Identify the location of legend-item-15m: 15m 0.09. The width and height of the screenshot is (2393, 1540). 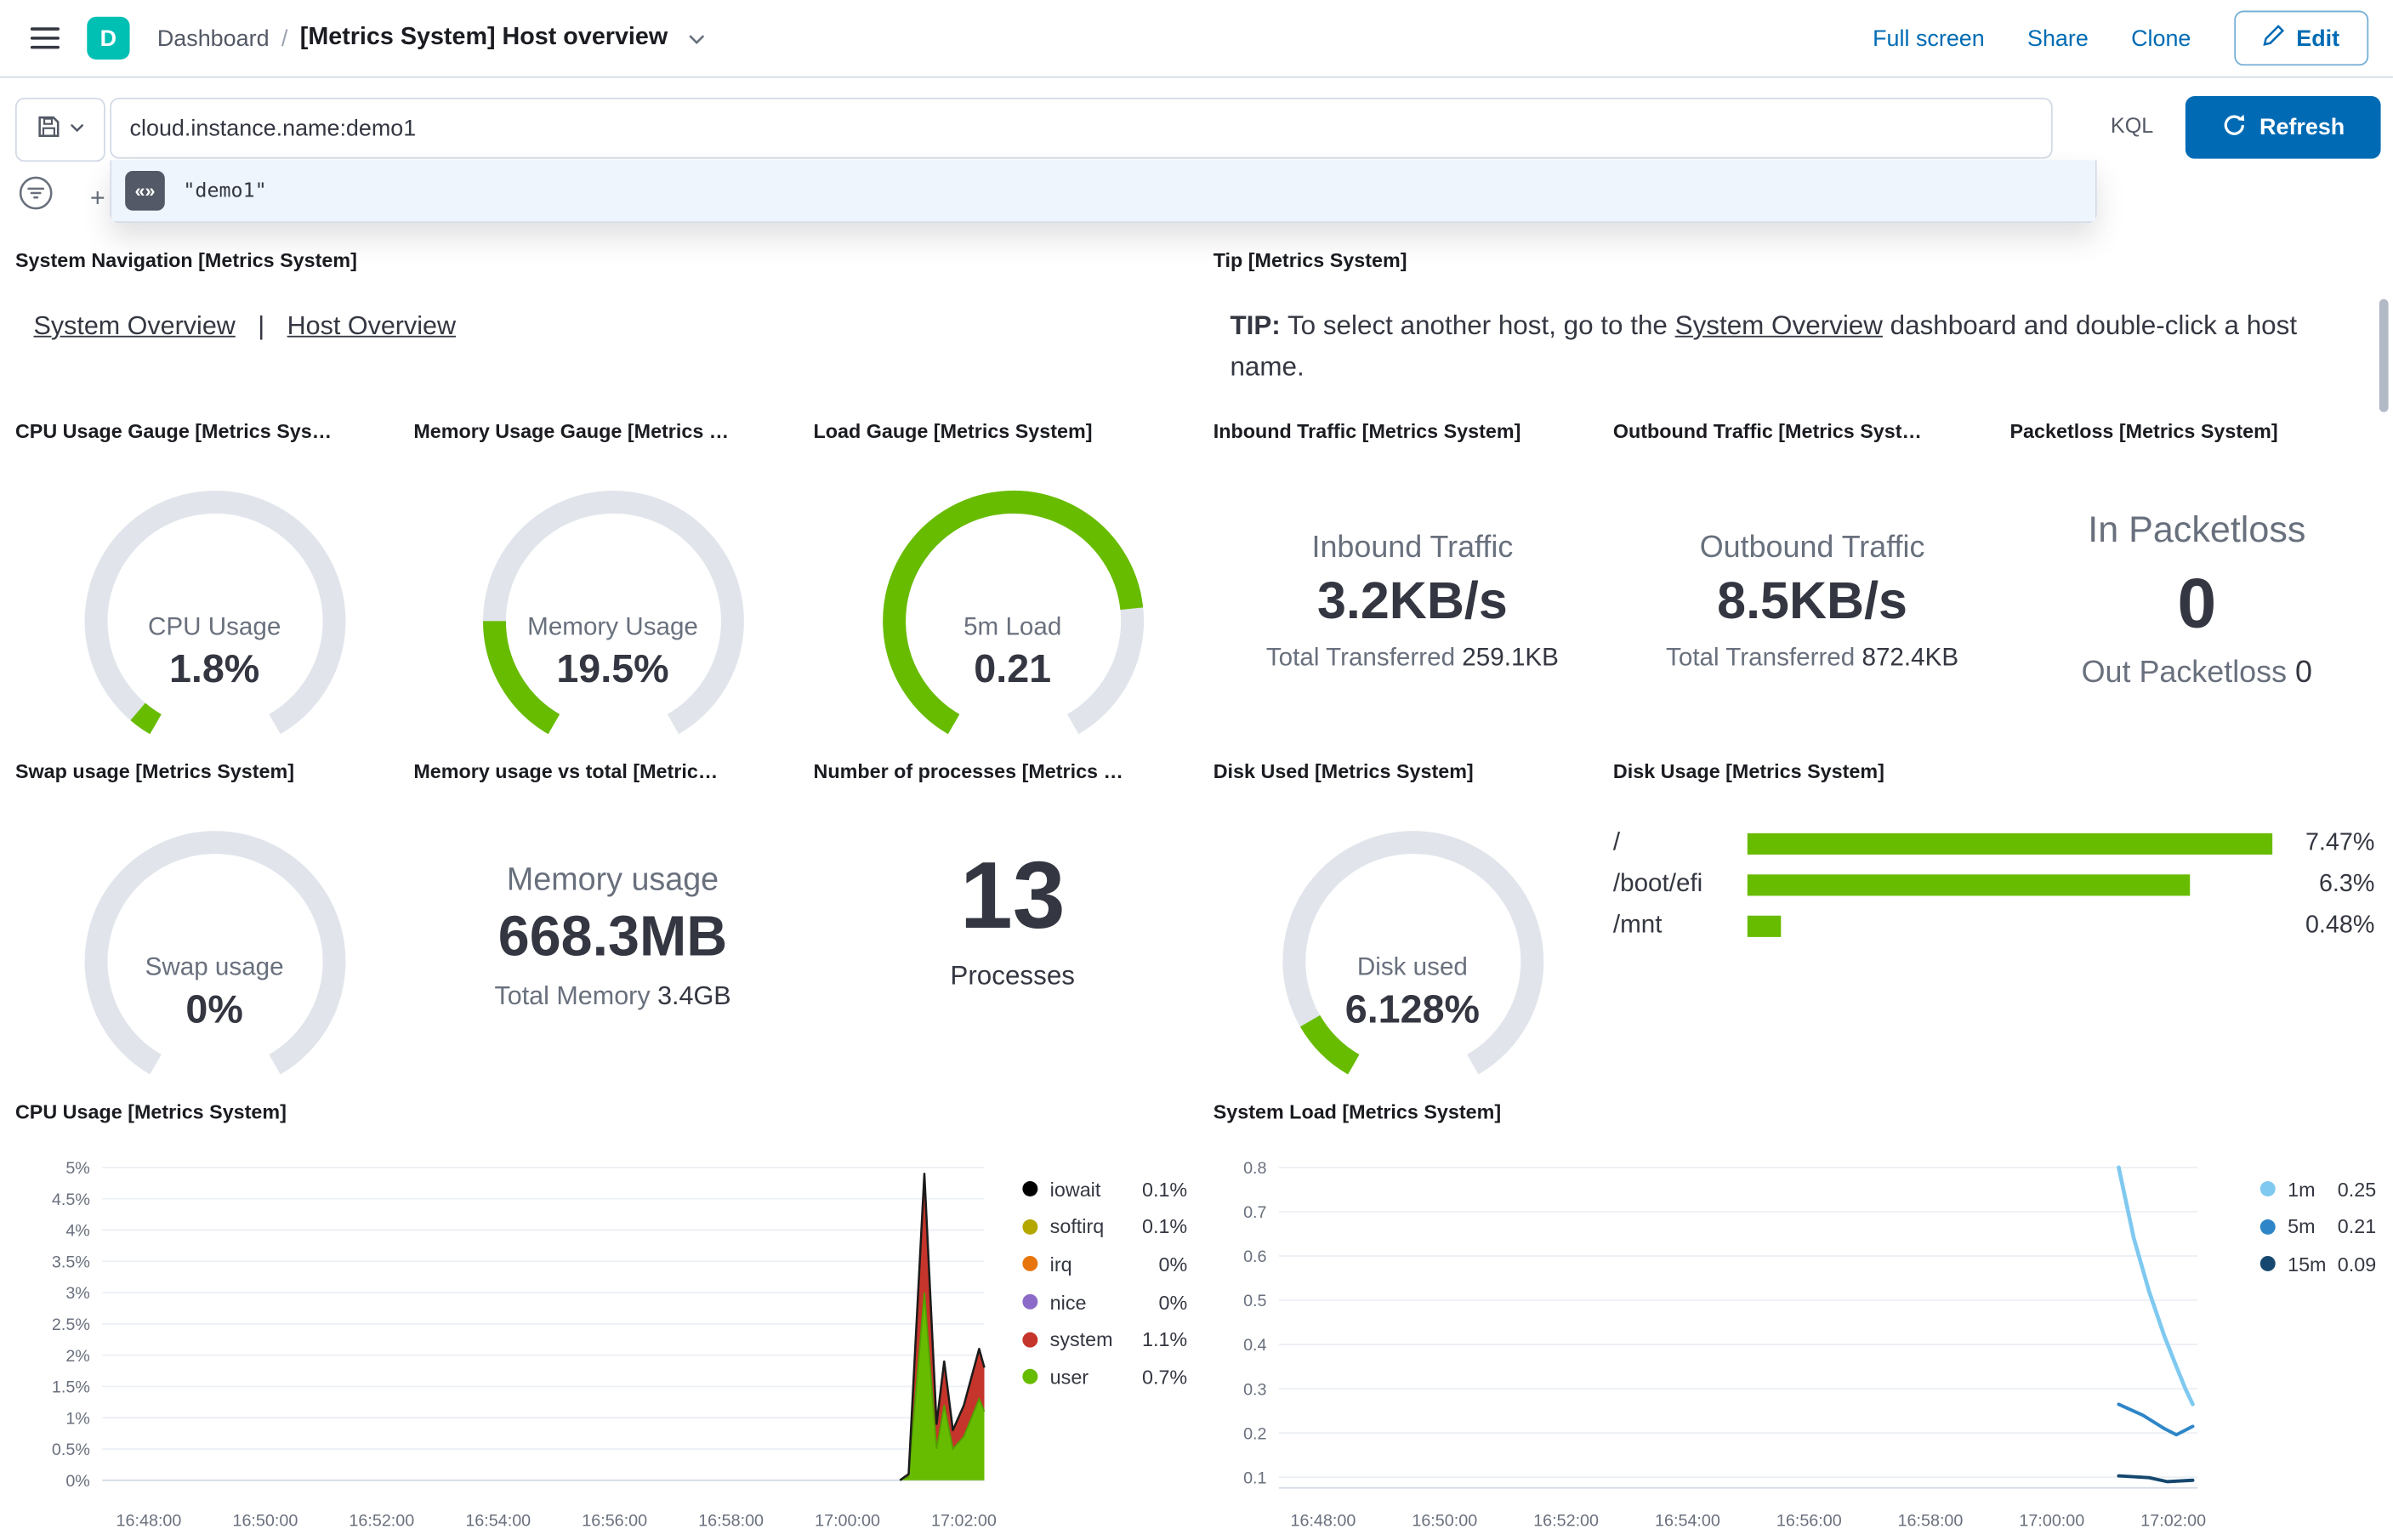
(2318, 1264).